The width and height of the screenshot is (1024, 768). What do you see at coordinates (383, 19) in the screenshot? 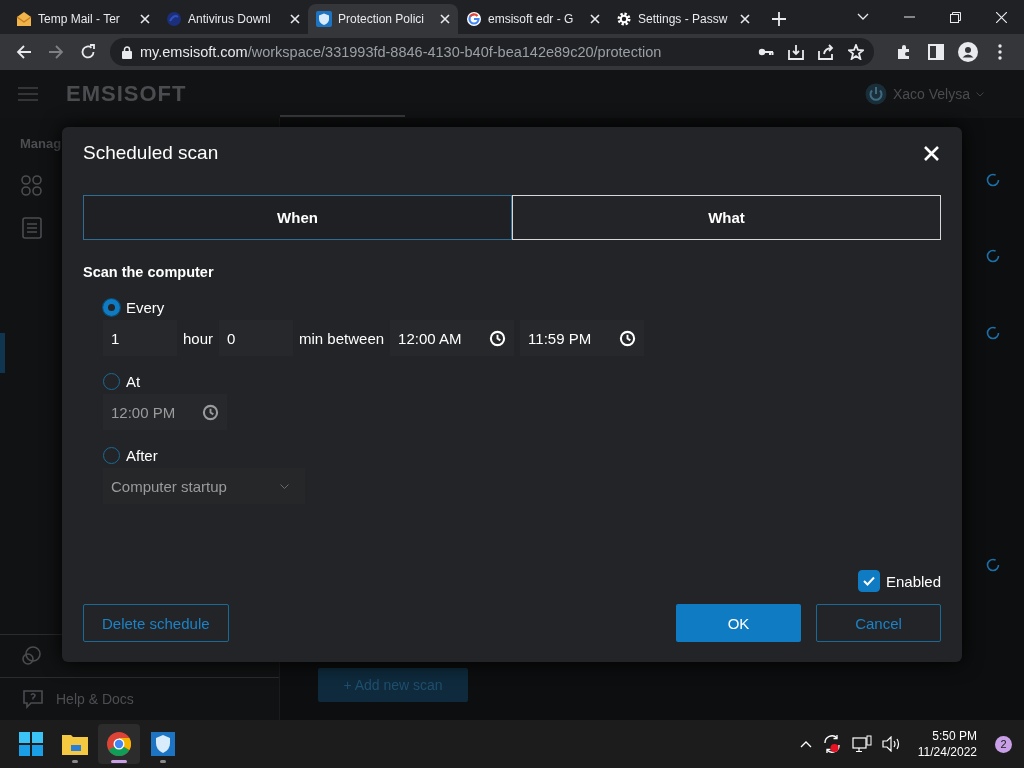
I see `browser-tab: Protection Polici` at bounding box center [383, 19].